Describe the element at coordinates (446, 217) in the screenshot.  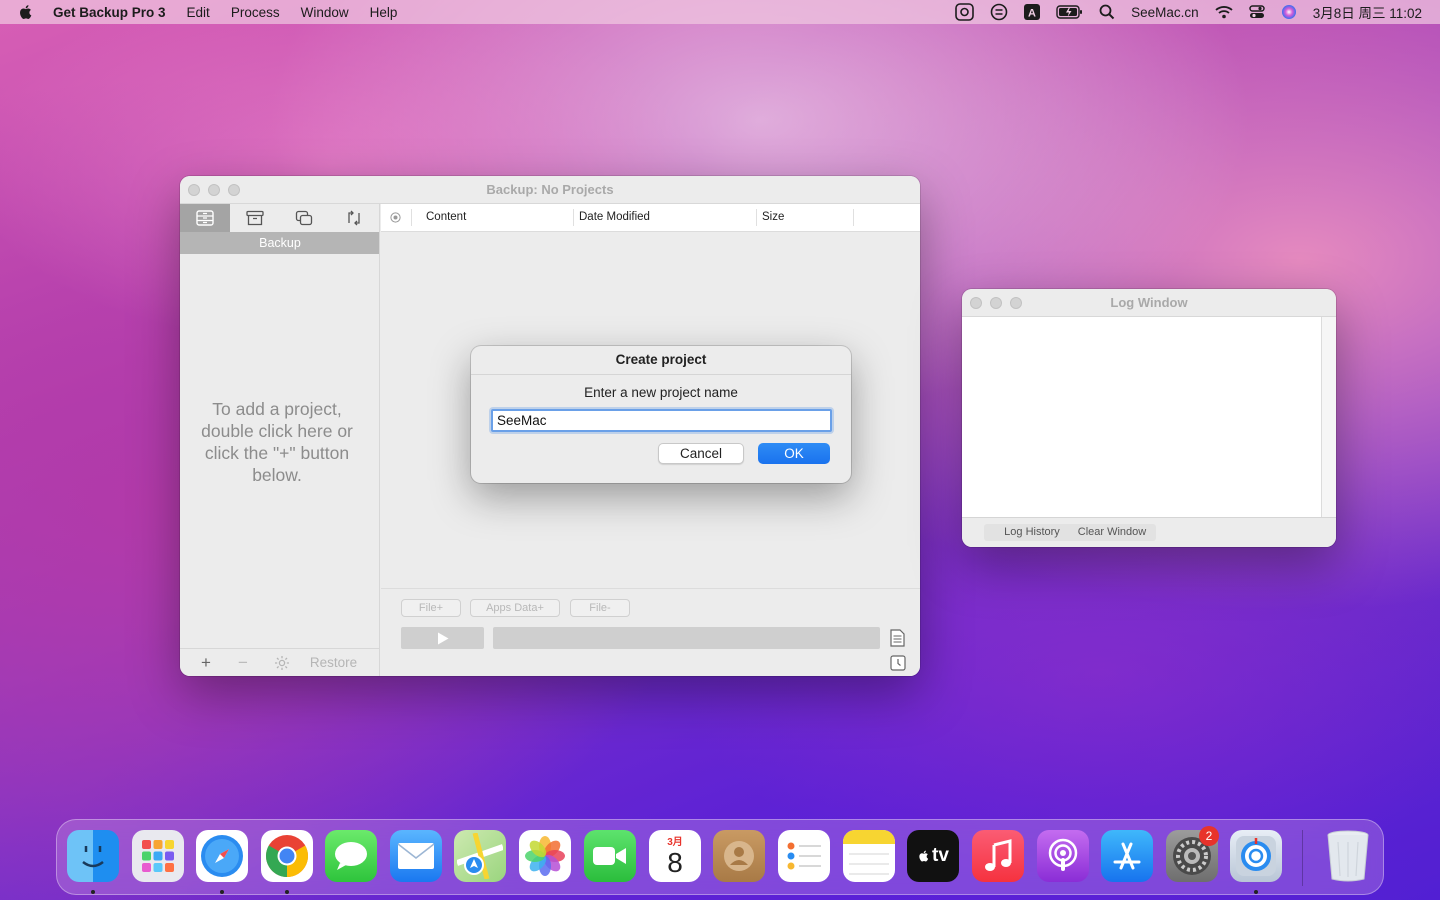
I see `column-content: Content` at that location.